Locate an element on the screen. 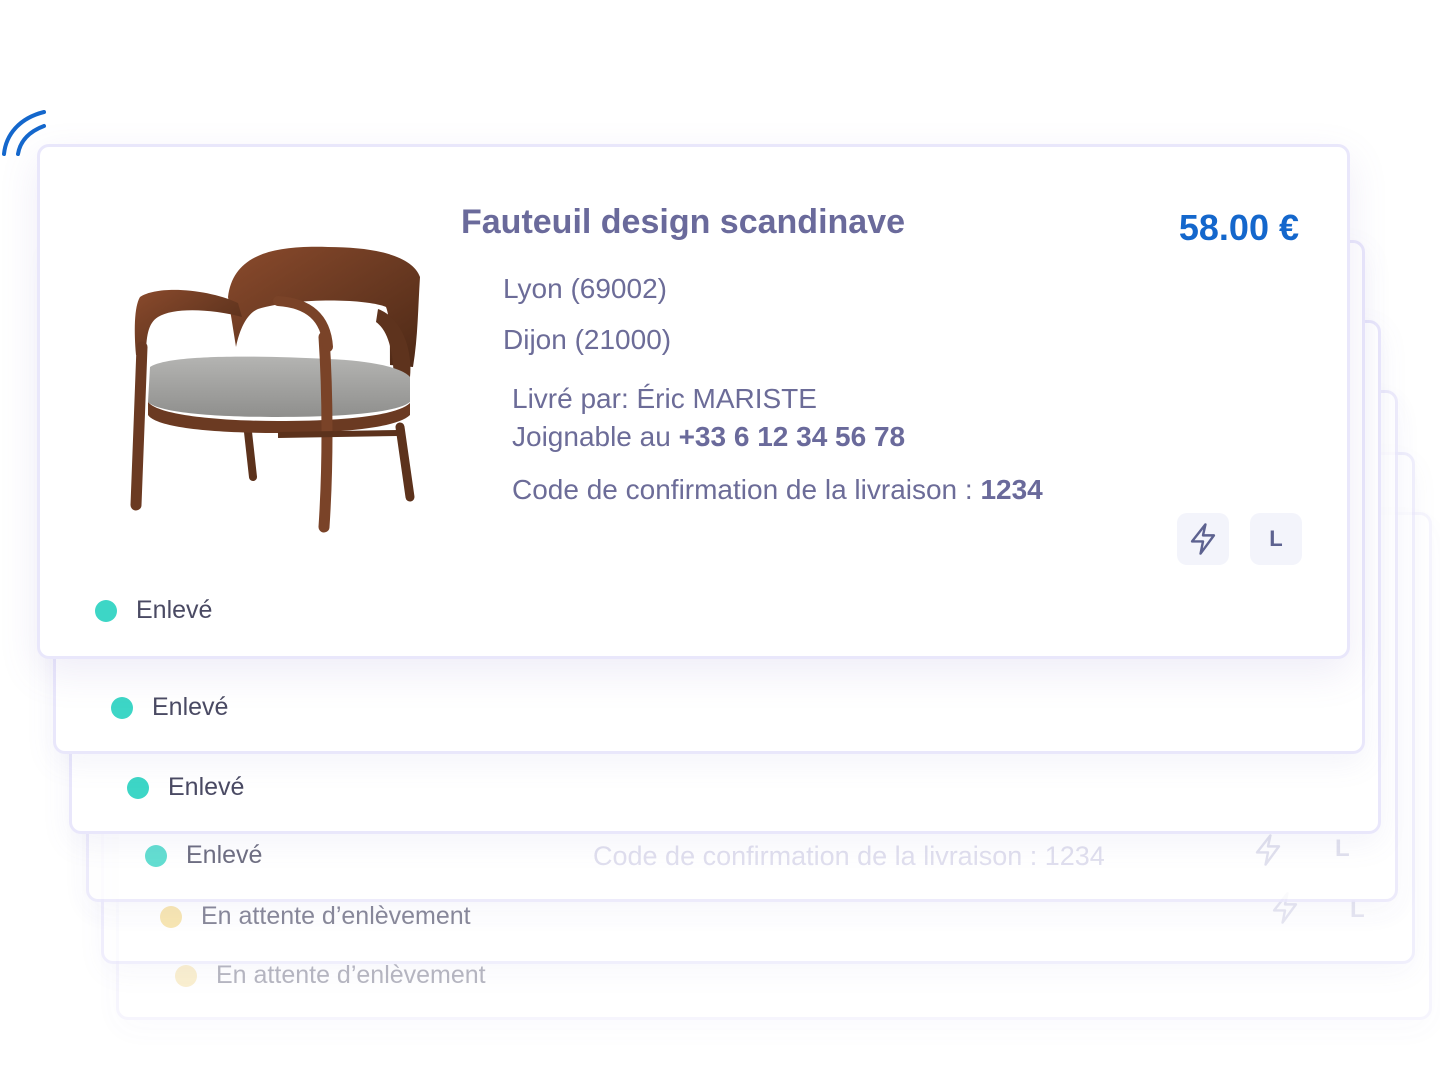  delivery-city: Dijon (21000) is located at coordinates (587, 339).